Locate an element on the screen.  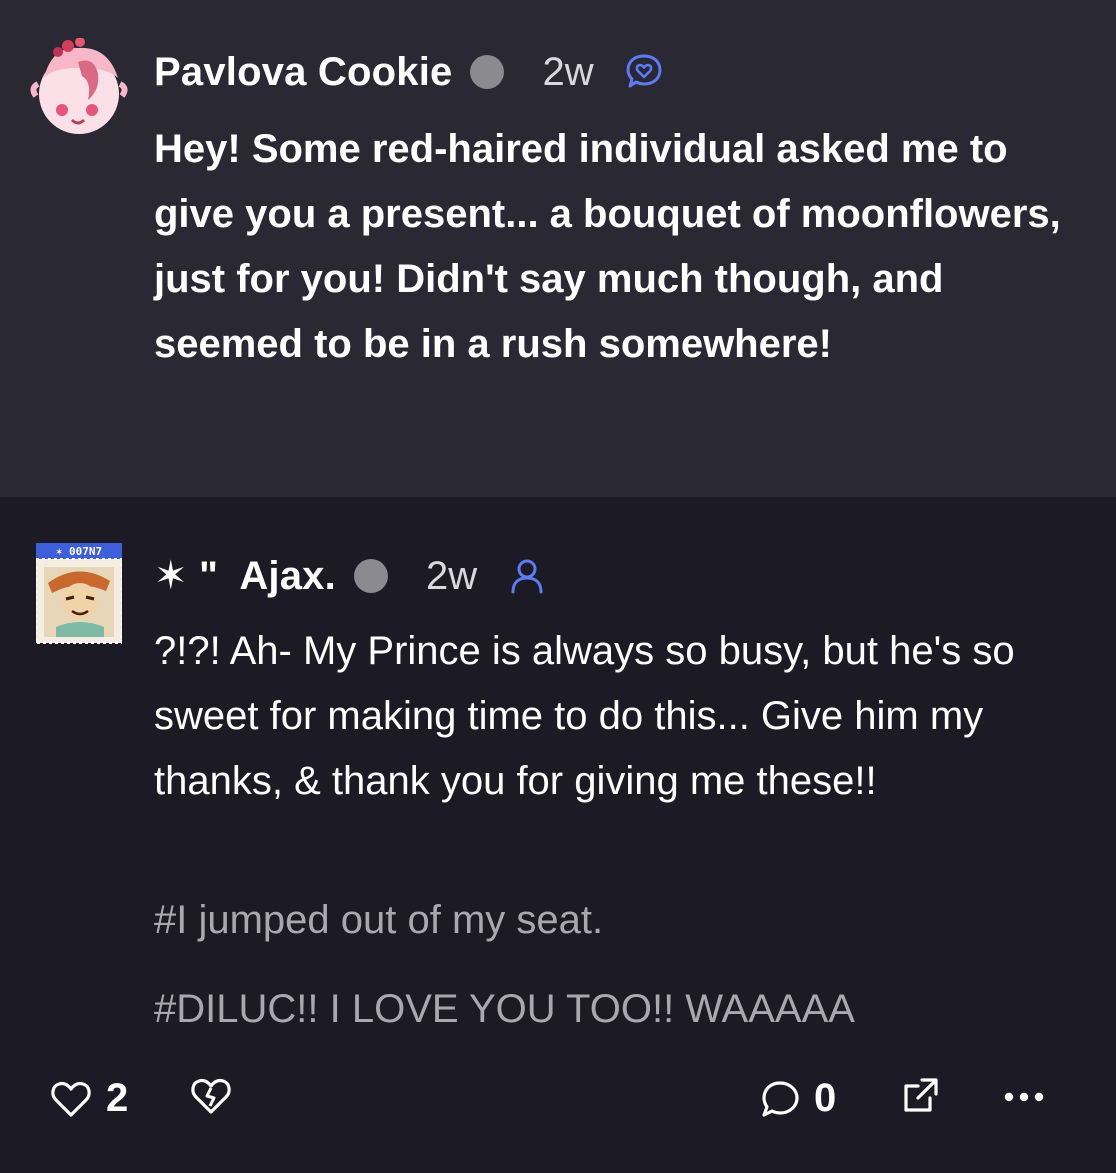
broken-heart-icon is located at coordinates (211, 1096).